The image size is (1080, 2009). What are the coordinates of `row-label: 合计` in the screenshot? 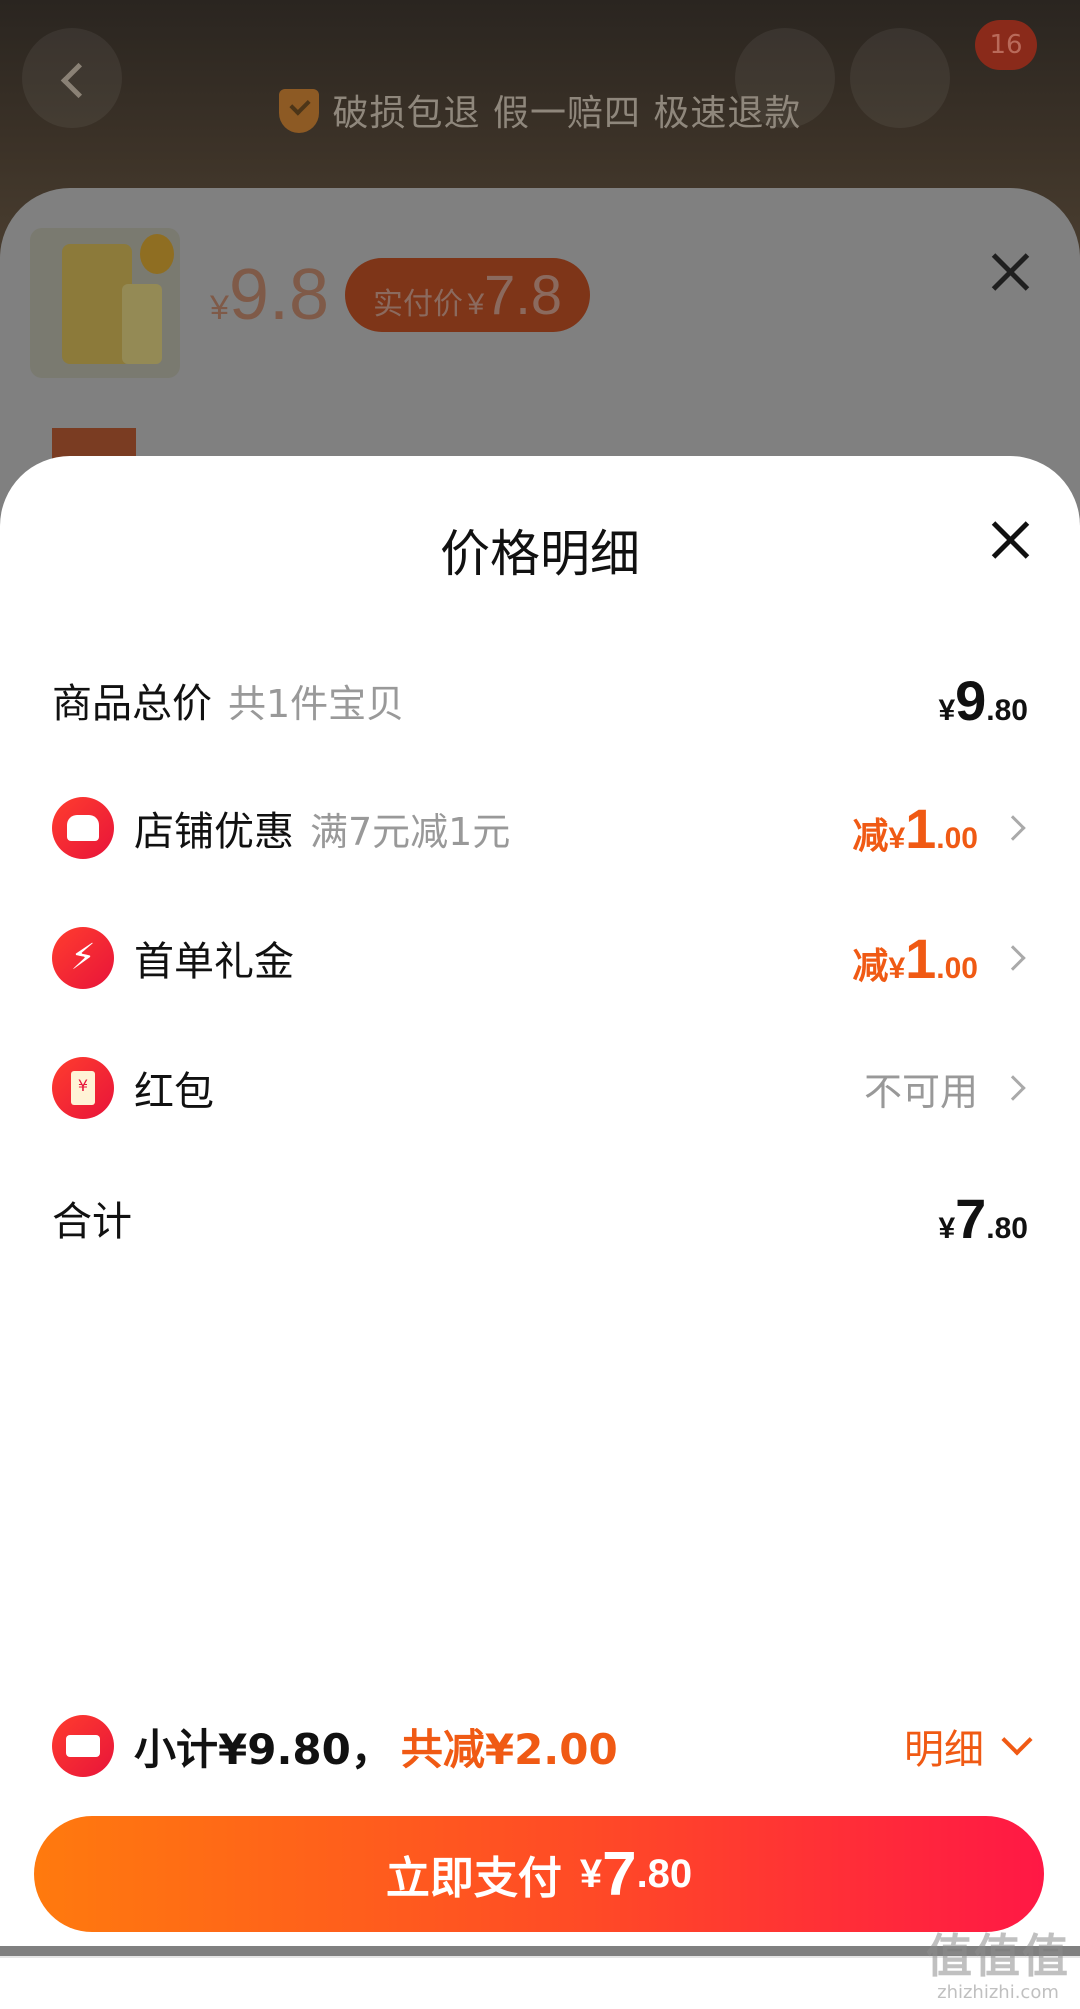 It's located at (92, 1222).